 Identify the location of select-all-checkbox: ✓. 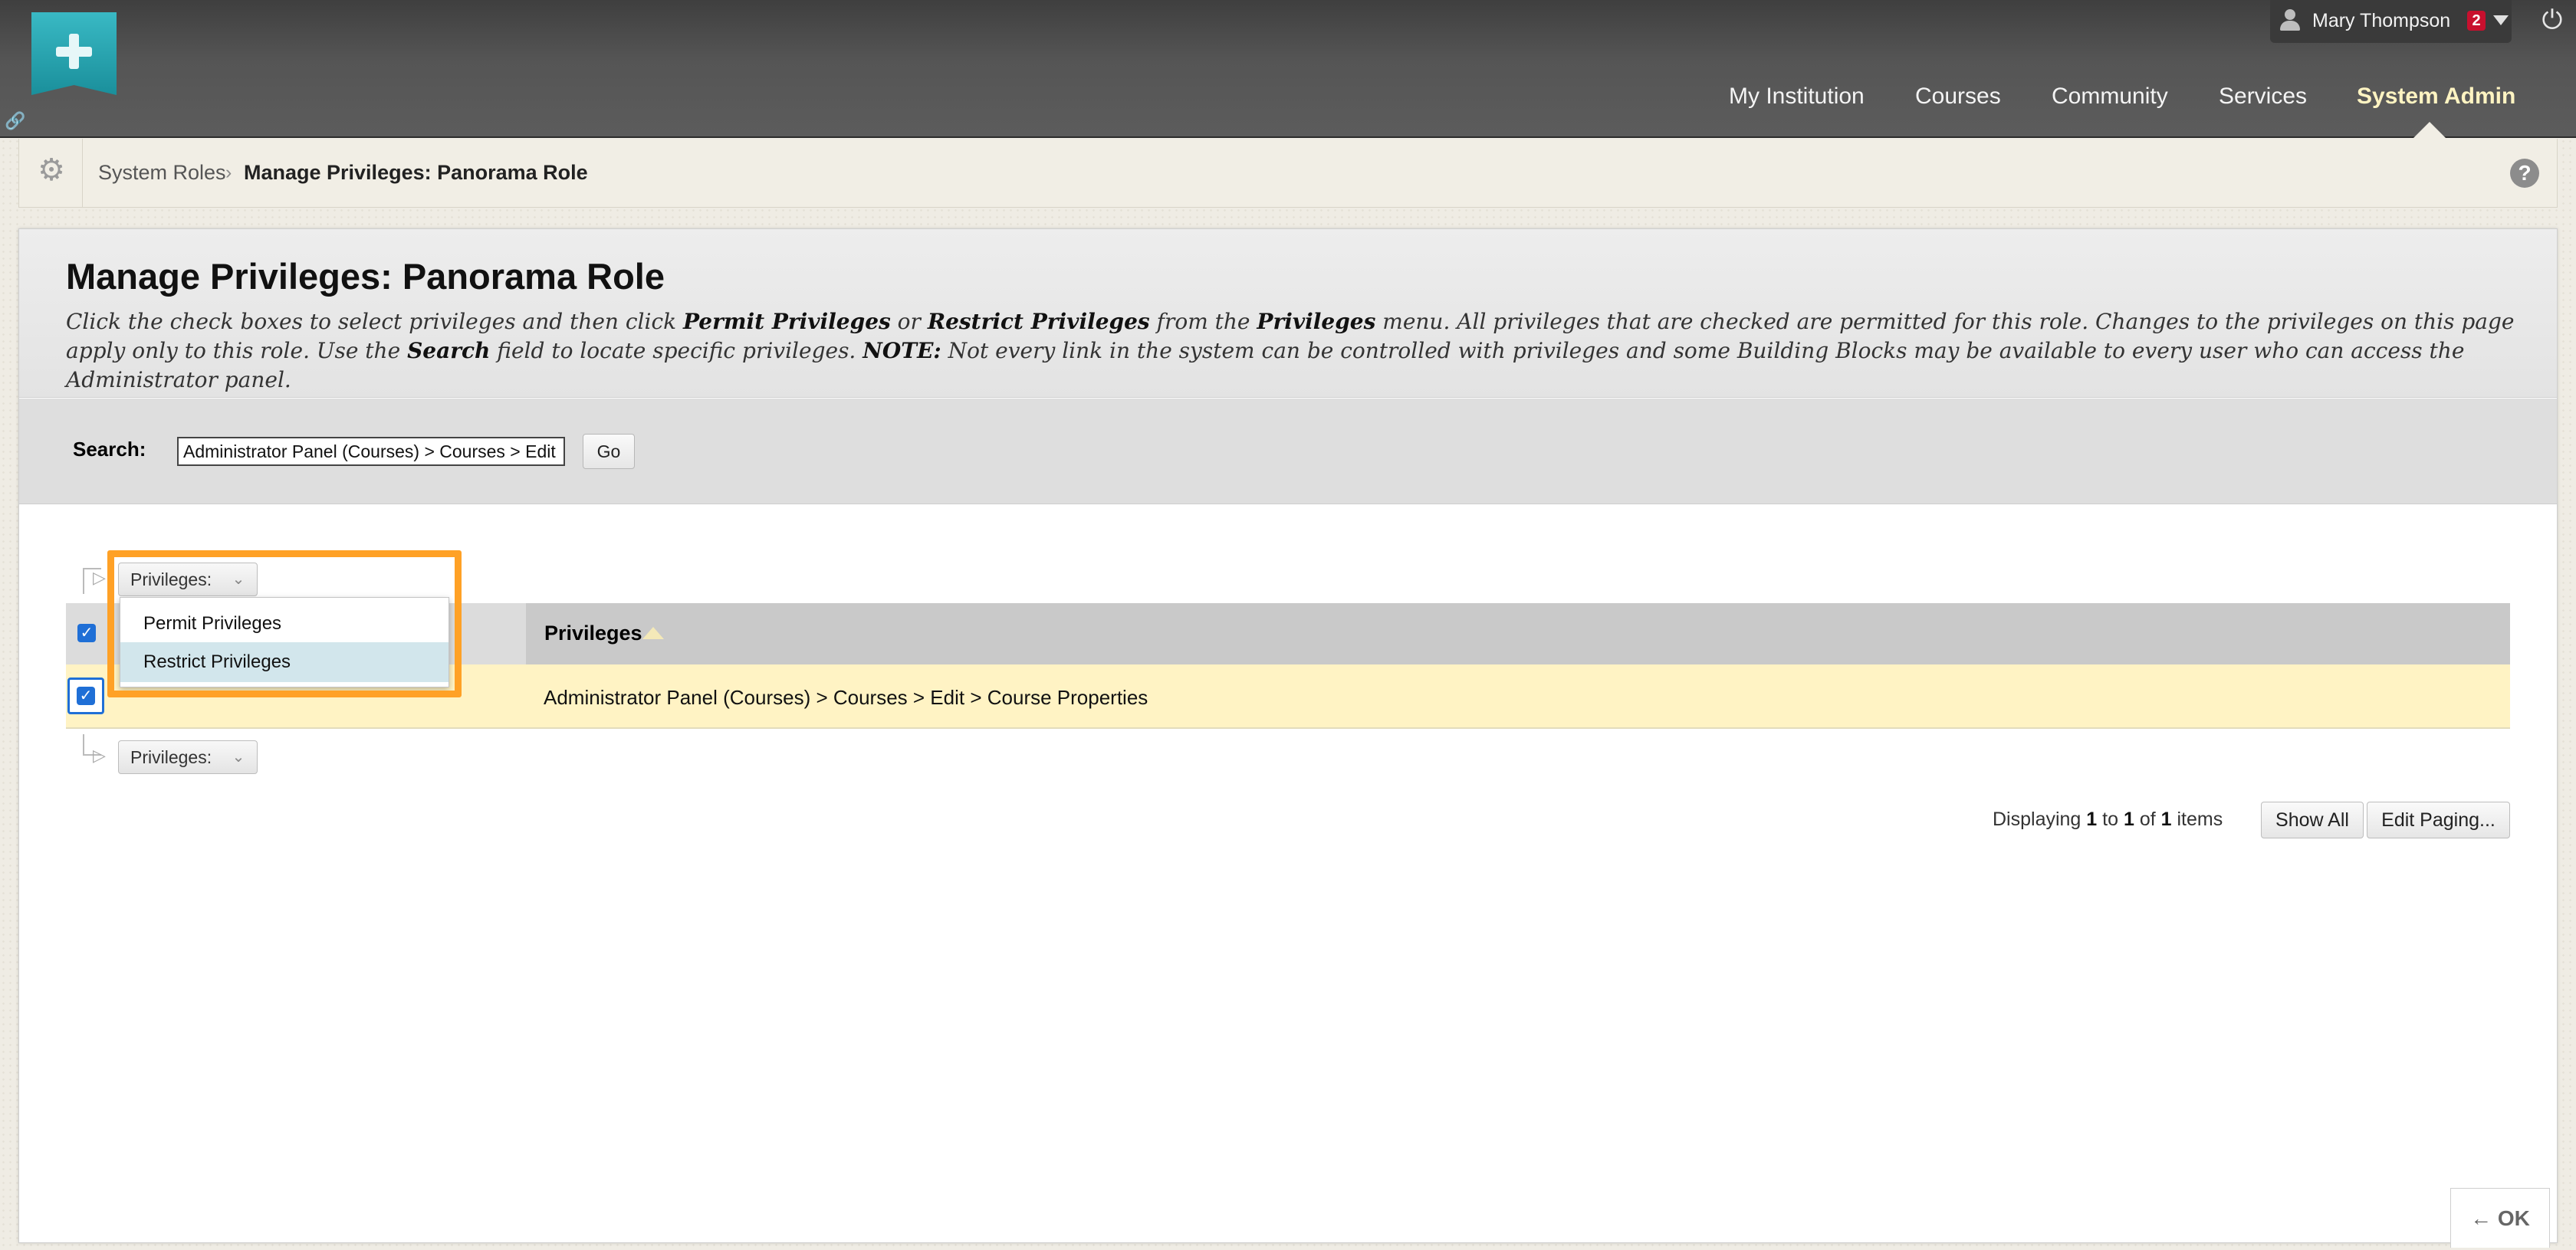
(86, 633).